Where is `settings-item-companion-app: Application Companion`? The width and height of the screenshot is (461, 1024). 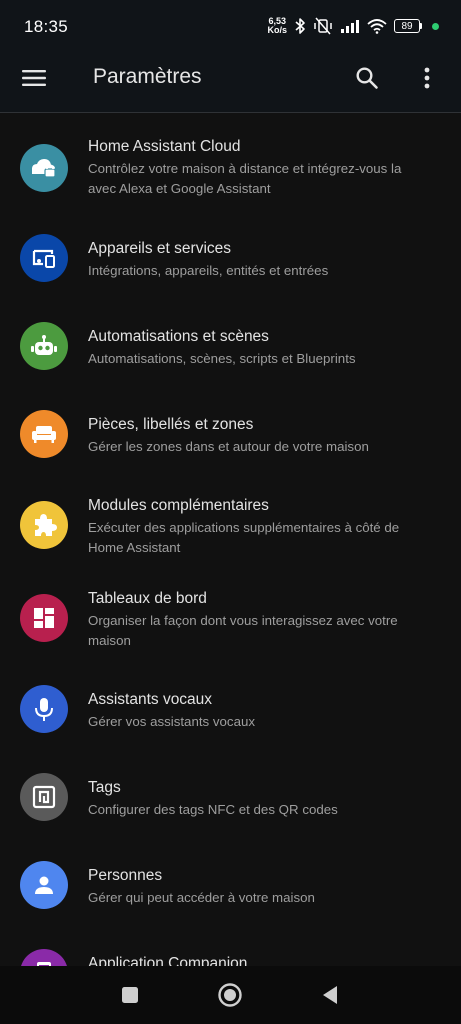
settings-item-companion-app: Application Companion is located at coordinates (230, 957).